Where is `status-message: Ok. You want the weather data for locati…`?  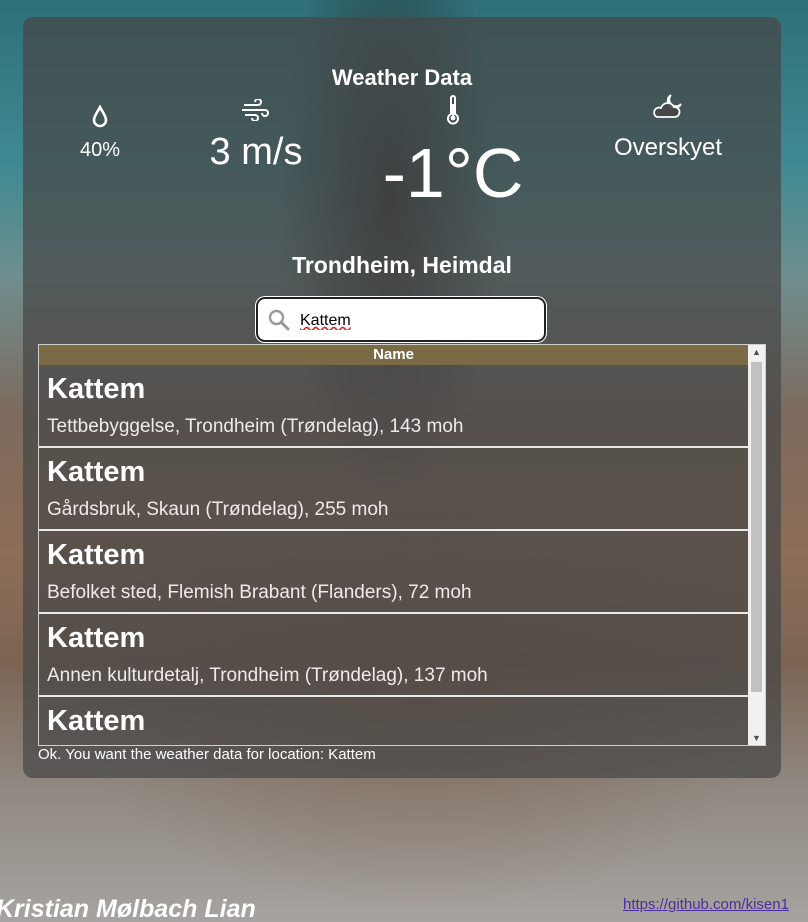
status-message: Ok. You want the weather data for locati… is located at coordinates (207, 754).